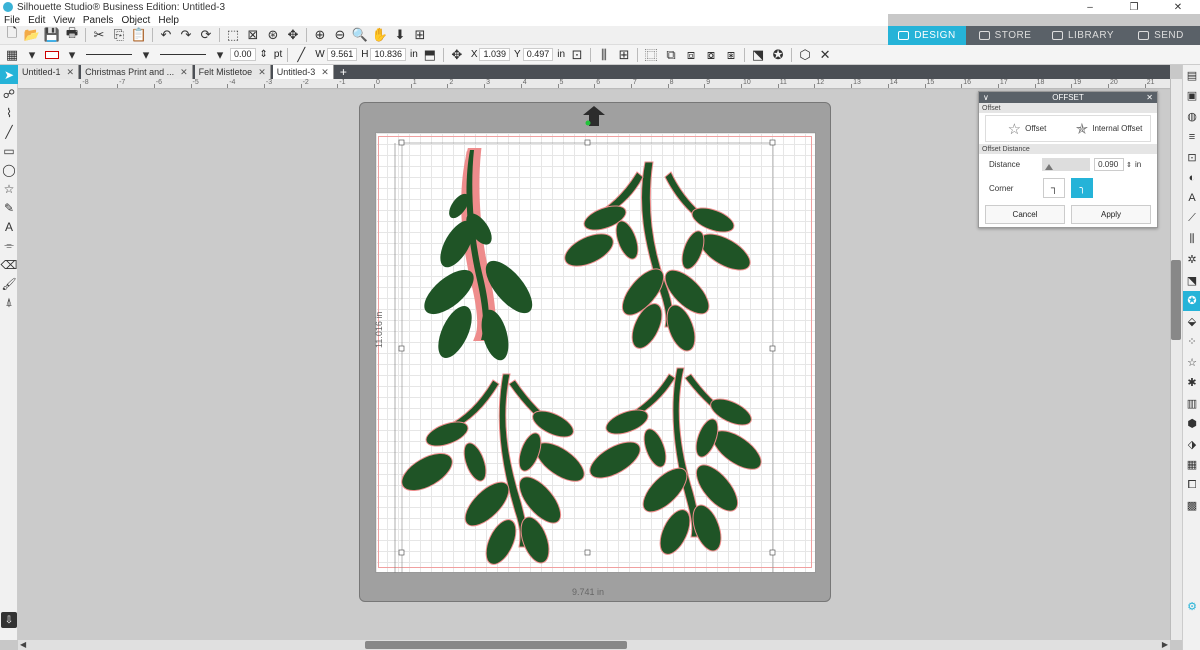 This screenshot has width=1200, height=650. What do you see at coordinates (1082, 188) in the screenshot?
I see `corner-round-button: ╮` at bounding box center [1082, 188].